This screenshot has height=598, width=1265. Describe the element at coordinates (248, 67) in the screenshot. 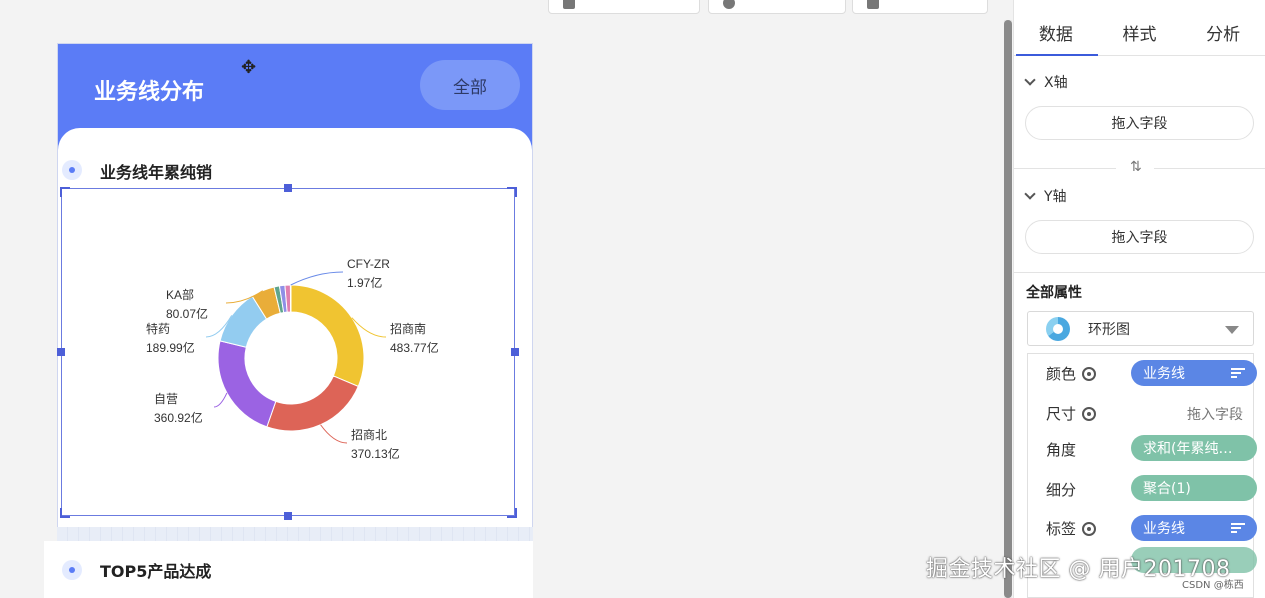

I see `move-icon: ✥` at that location.